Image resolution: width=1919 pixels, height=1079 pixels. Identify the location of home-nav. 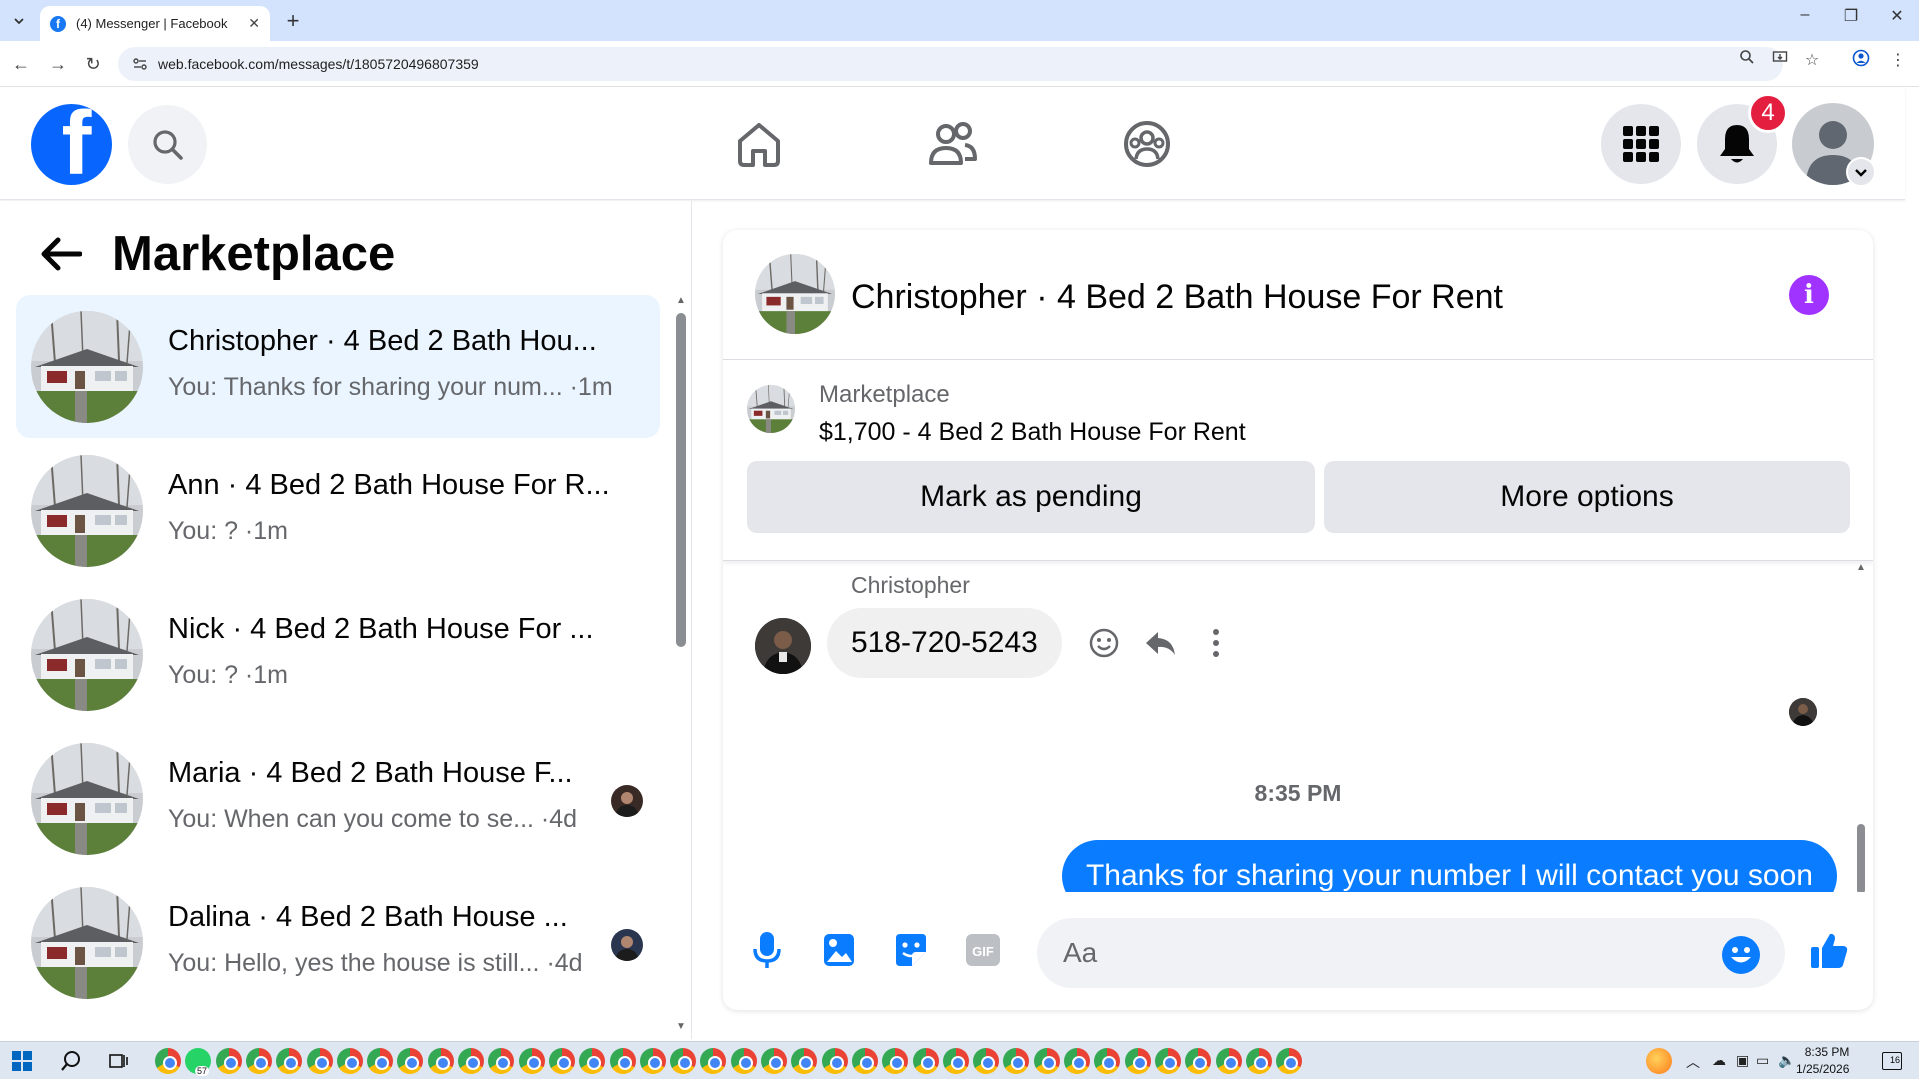
(759, 144).